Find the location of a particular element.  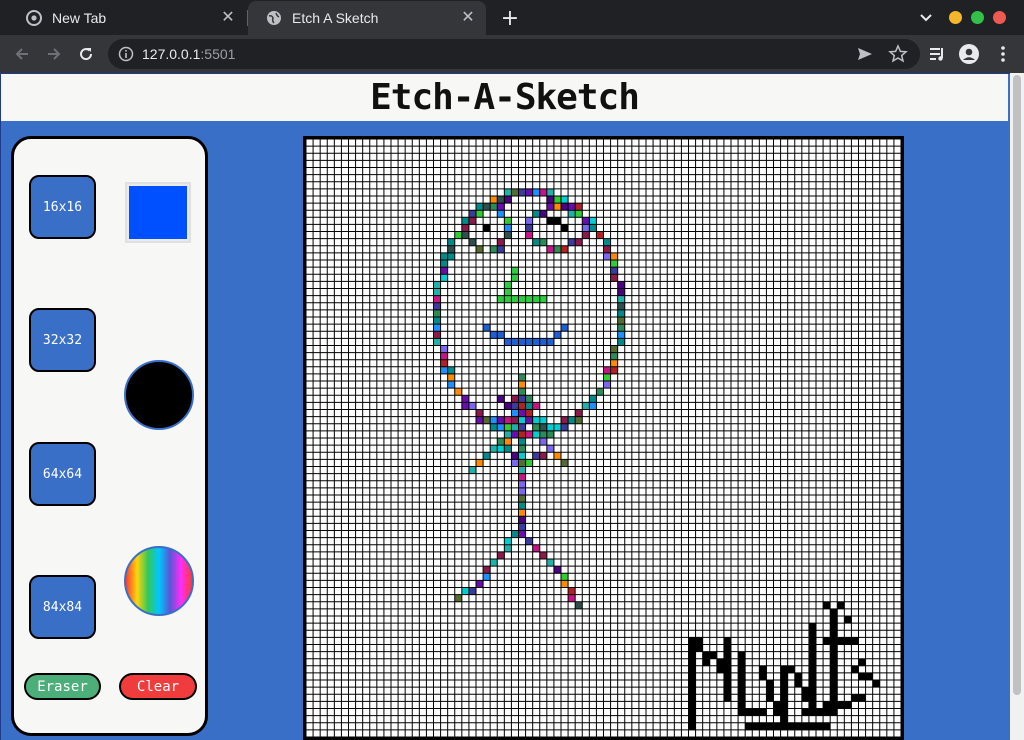

tab-search-icon is located at coordinates (926, 18).